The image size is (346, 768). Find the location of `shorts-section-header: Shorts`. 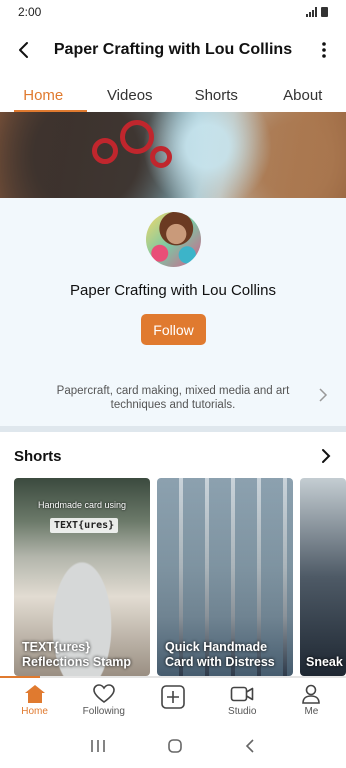

shorts-section-header: Shorts is located at coordinates (173, 456).